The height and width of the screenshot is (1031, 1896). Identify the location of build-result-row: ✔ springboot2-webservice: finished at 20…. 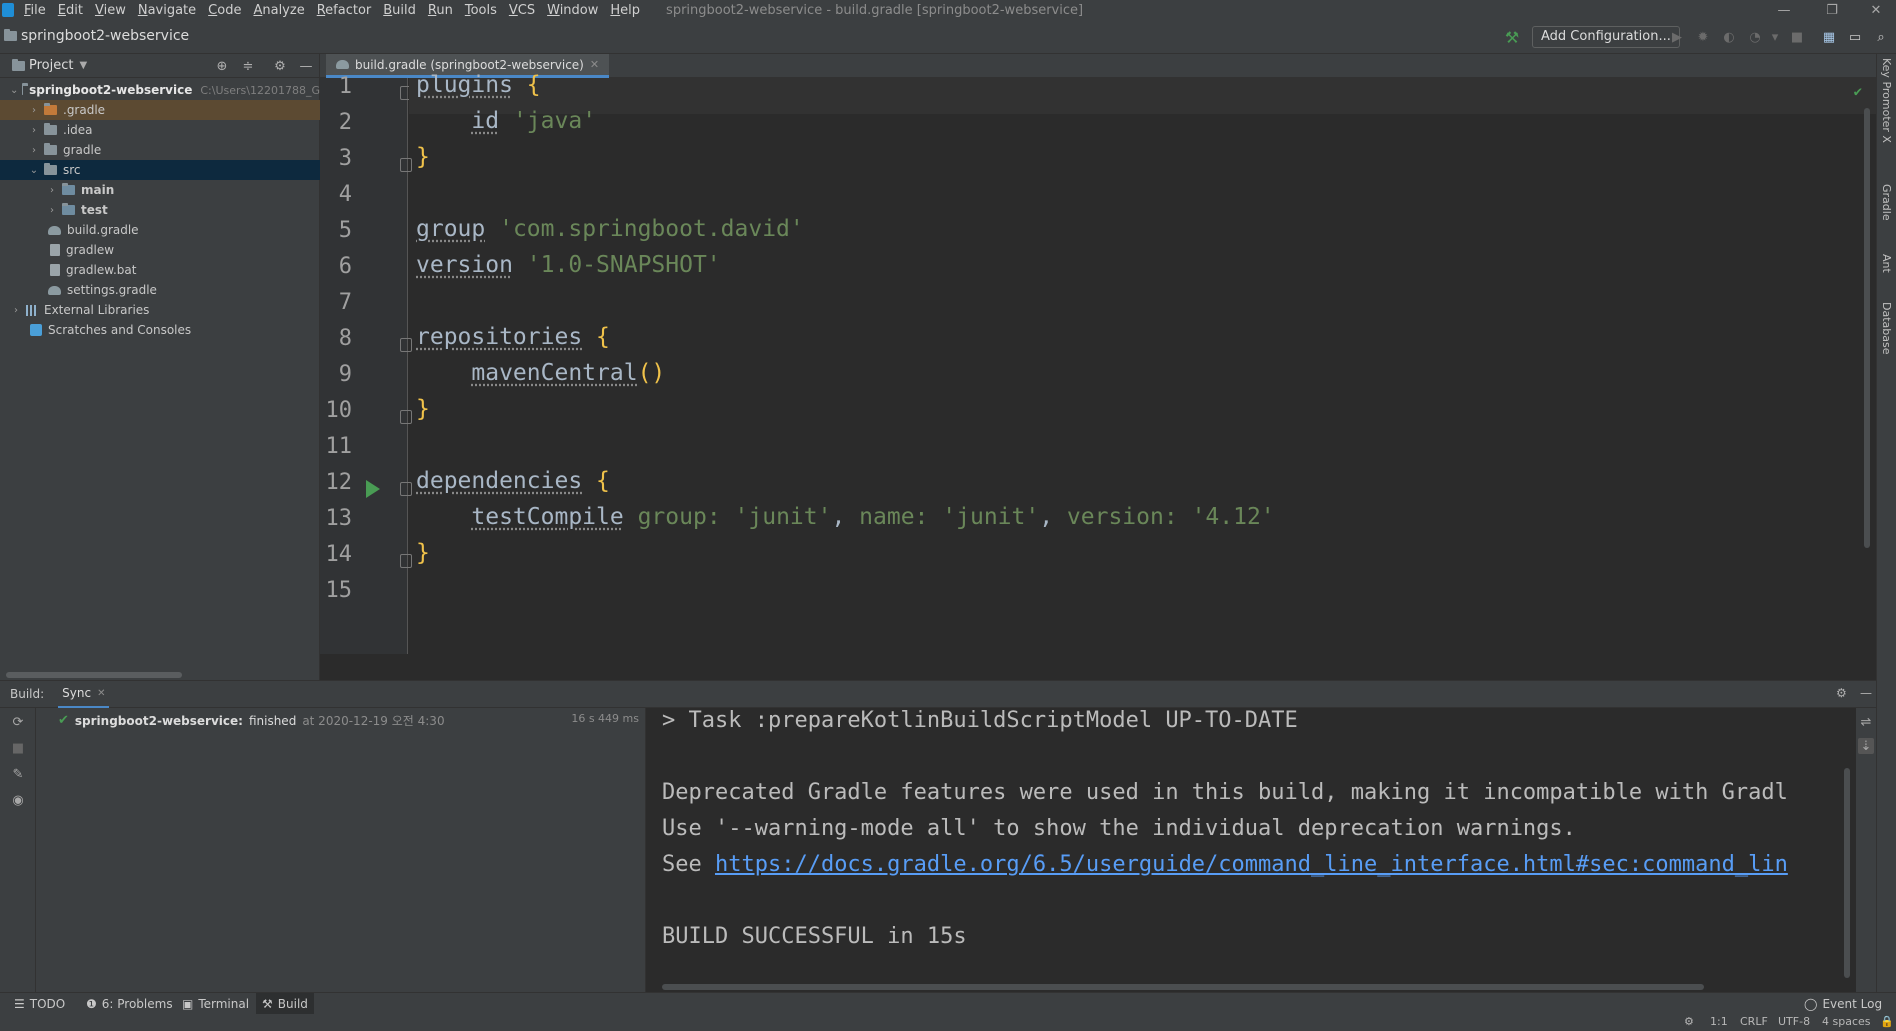
(251, 720).